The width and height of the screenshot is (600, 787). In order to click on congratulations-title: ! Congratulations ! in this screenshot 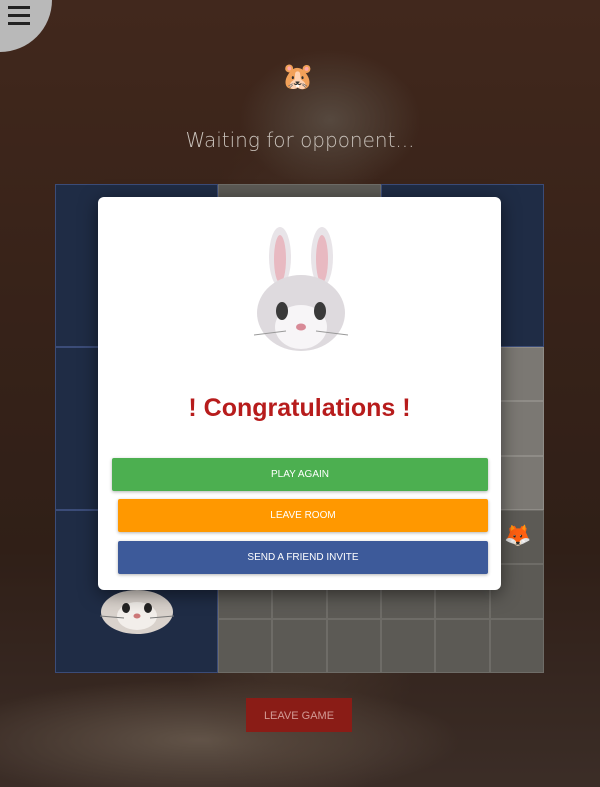, I will do `click(299, 408)`.